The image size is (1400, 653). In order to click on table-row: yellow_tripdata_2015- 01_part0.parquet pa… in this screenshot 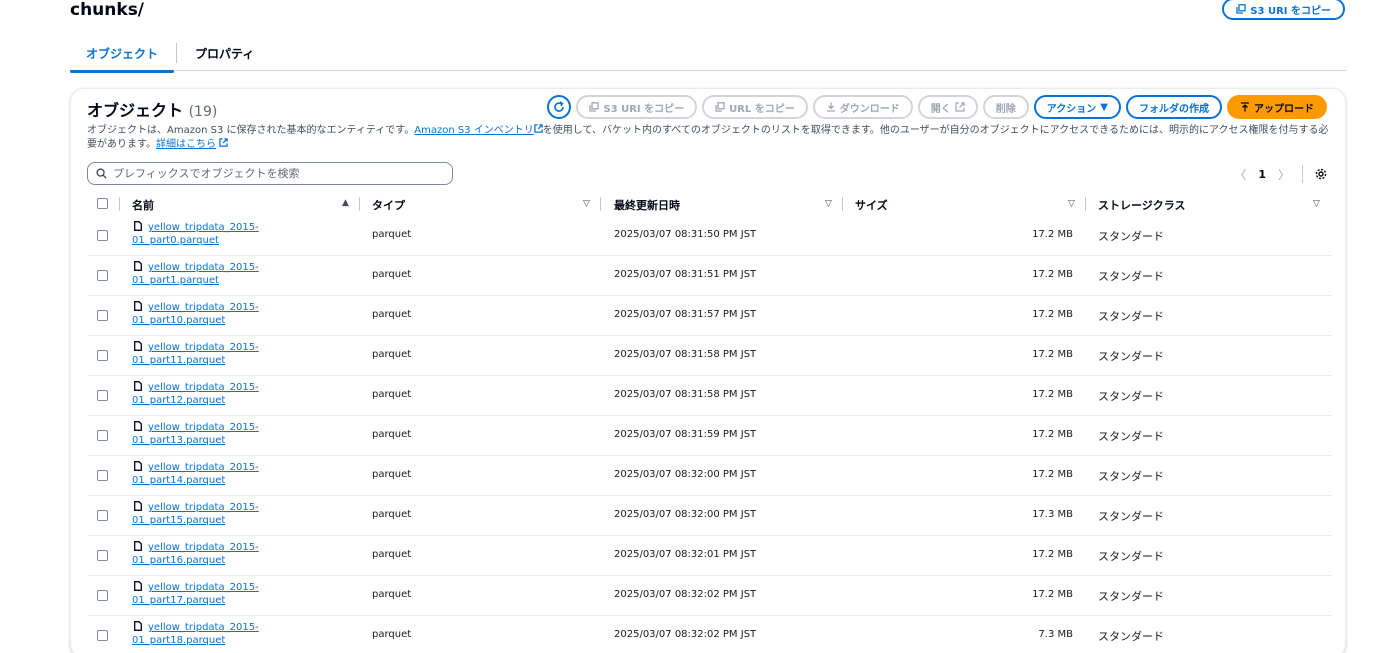, I will do `click(709, 236)`.